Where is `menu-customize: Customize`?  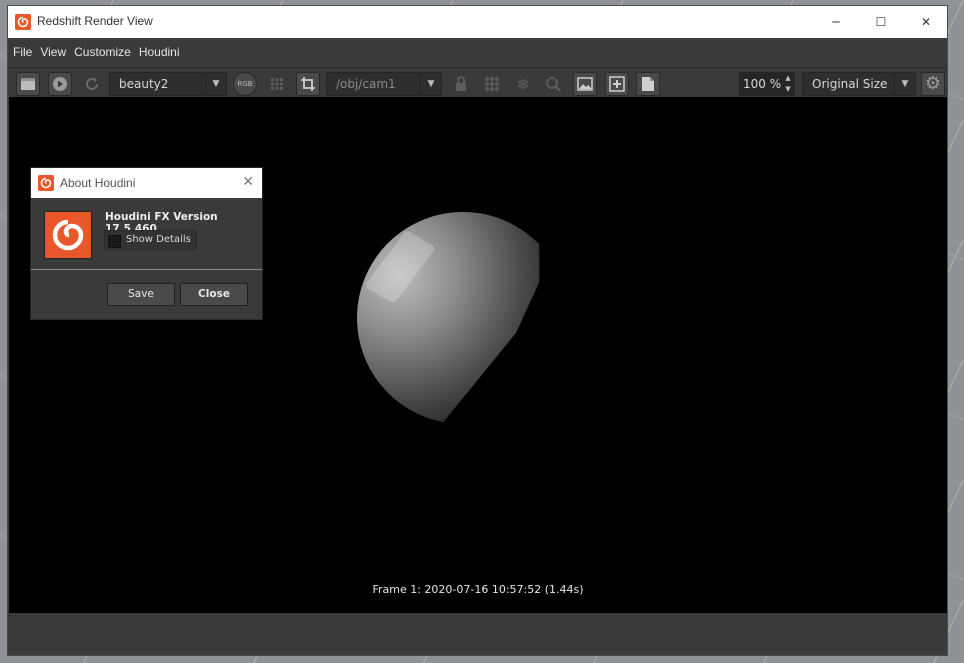 menu-customize: Customize is located at coordinates (102, 52).